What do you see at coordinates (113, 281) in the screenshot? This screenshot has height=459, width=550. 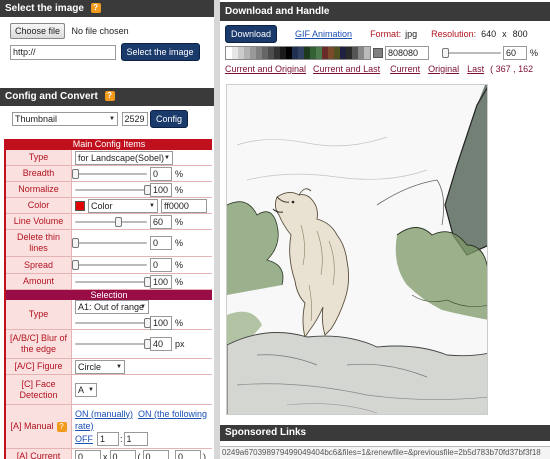 I see `amount-slider` at bounding box center [113, 281].